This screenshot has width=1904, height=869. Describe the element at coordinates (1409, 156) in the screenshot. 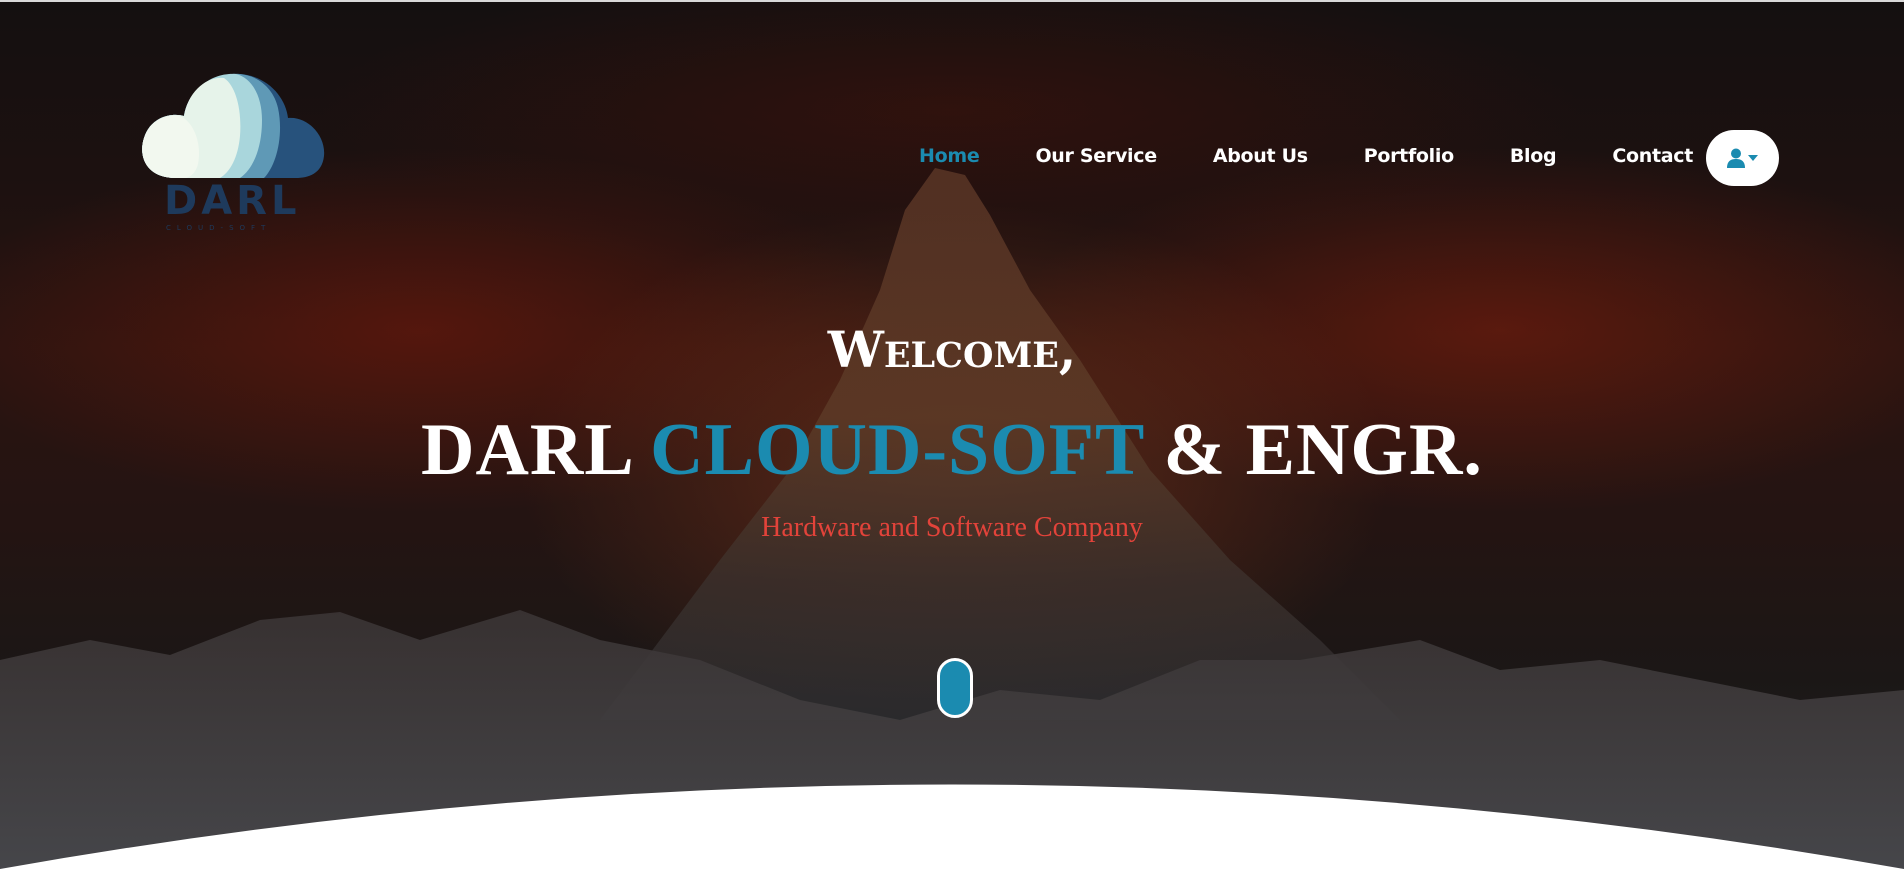

I see `nav-item-portfolio: Portfolio` at that location.